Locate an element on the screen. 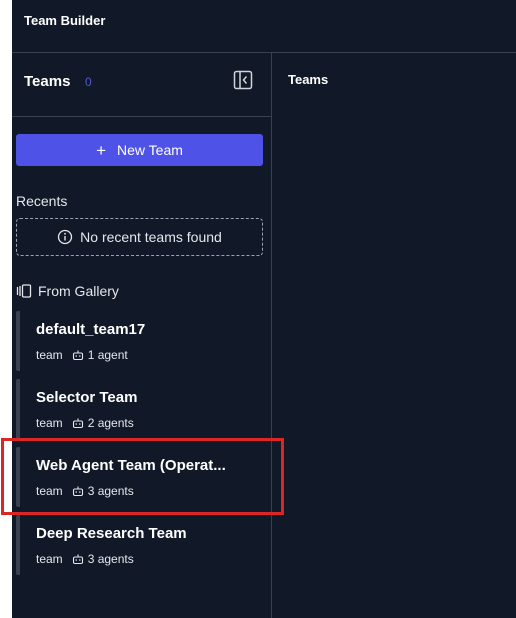 The height and width of the screenshot is (618, 516). info-icon is located at coordinates (65, 237).